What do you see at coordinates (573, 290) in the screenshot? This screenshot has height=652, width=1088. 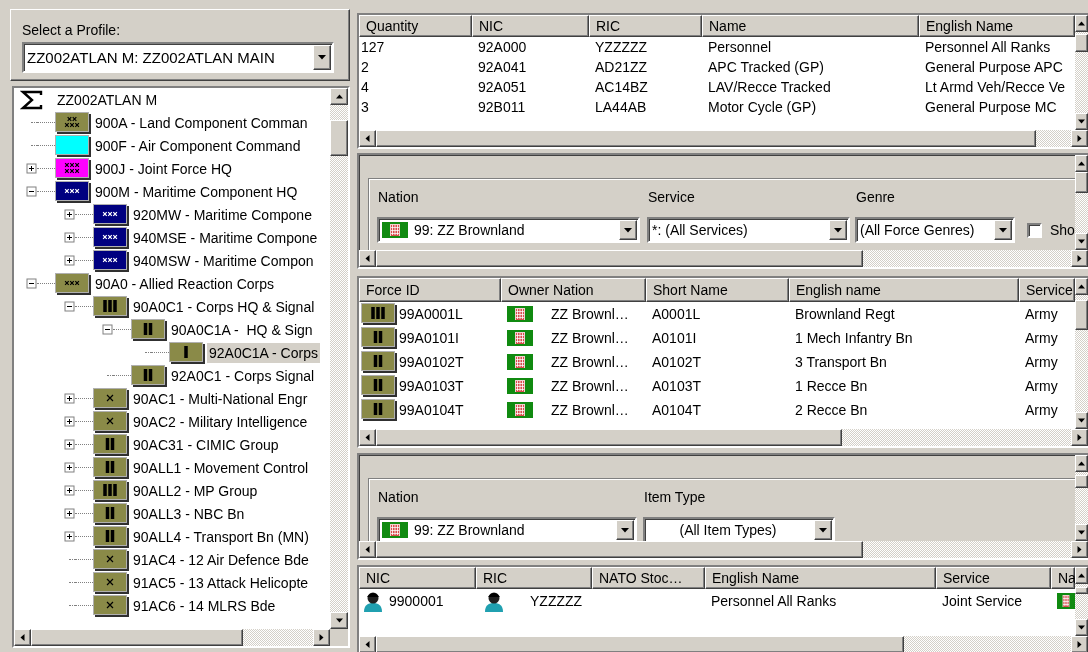 I see `column-header: Owner Nation` at bounding box center [573, 290].